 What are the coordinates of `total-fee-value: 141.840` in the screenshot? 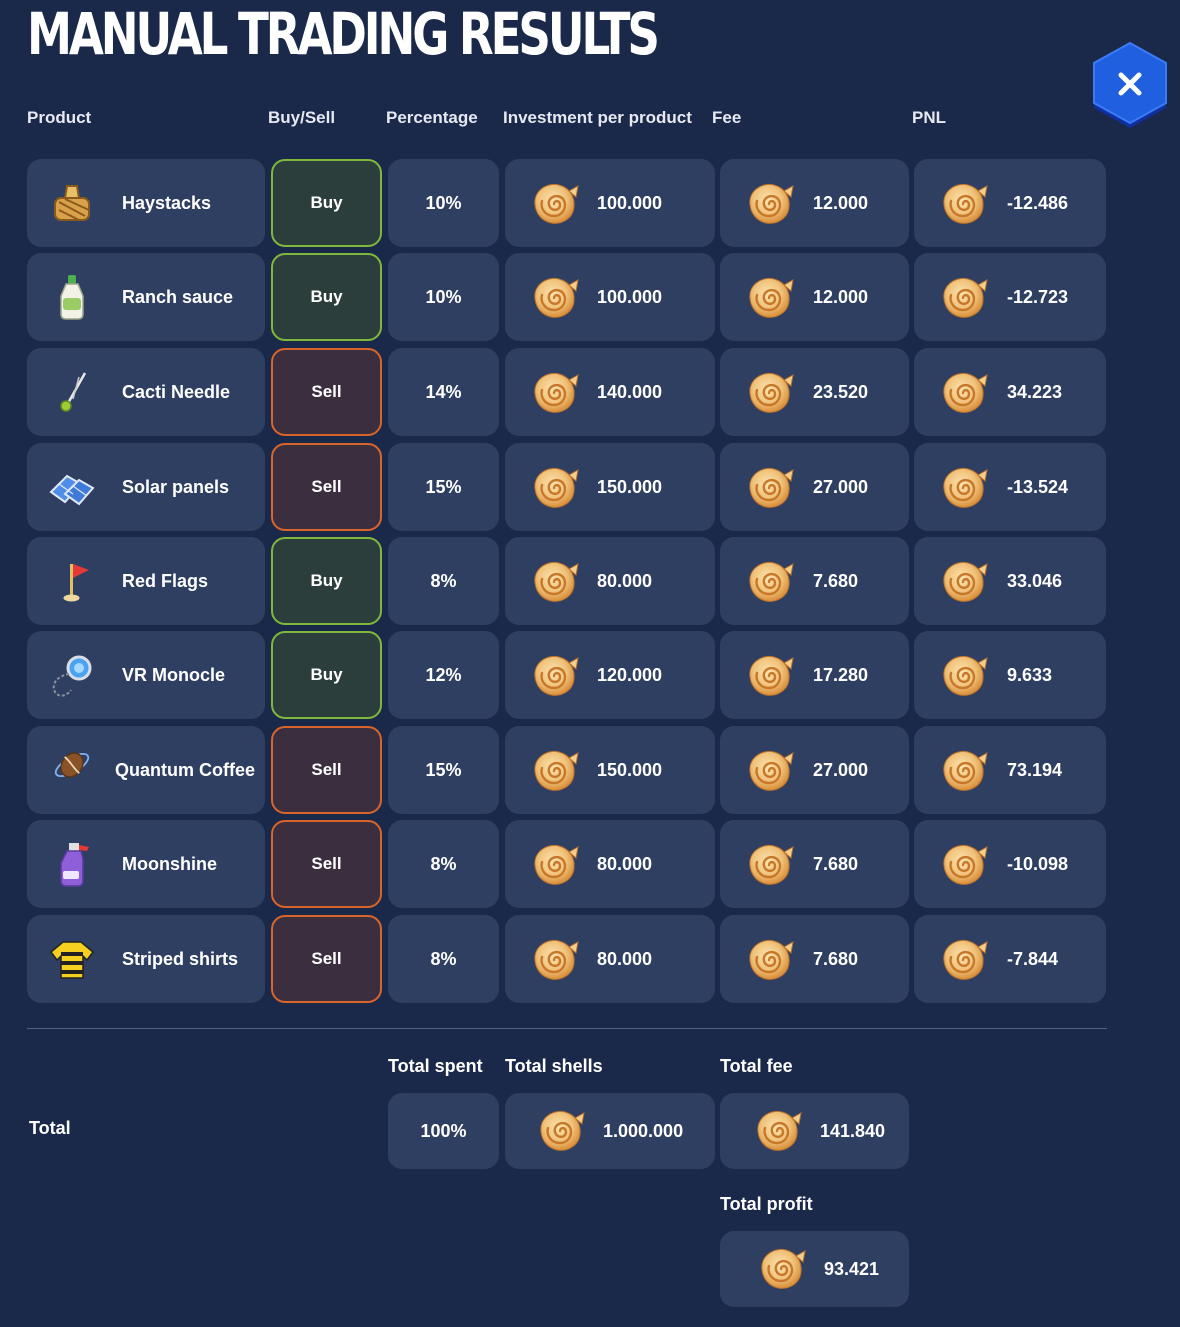 It's located at (853, 1130).